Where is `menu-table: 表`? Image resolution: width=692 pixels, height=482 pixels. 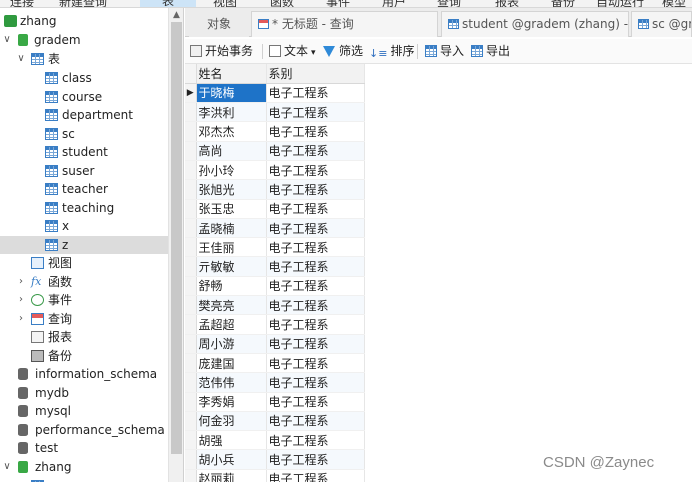 menu-table: 表 is located at coordinates (168, 3).